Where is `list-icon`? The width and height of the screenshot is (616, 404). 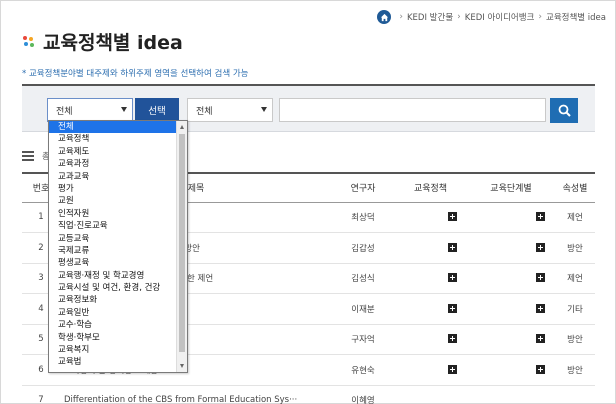 list-icon is located at coordinates (28, 156).